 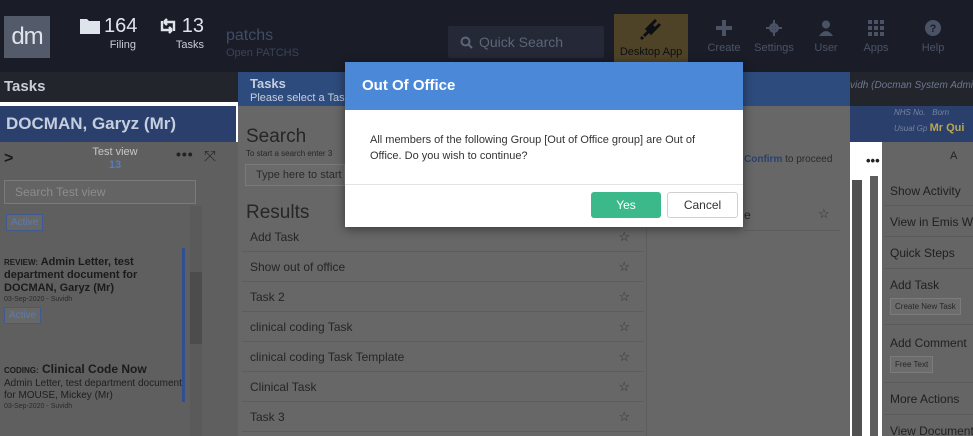 What do you see at coordinates (27, 37) in the screenshot?
I see `docman-logo: dm` at bounding box center [27, 37].